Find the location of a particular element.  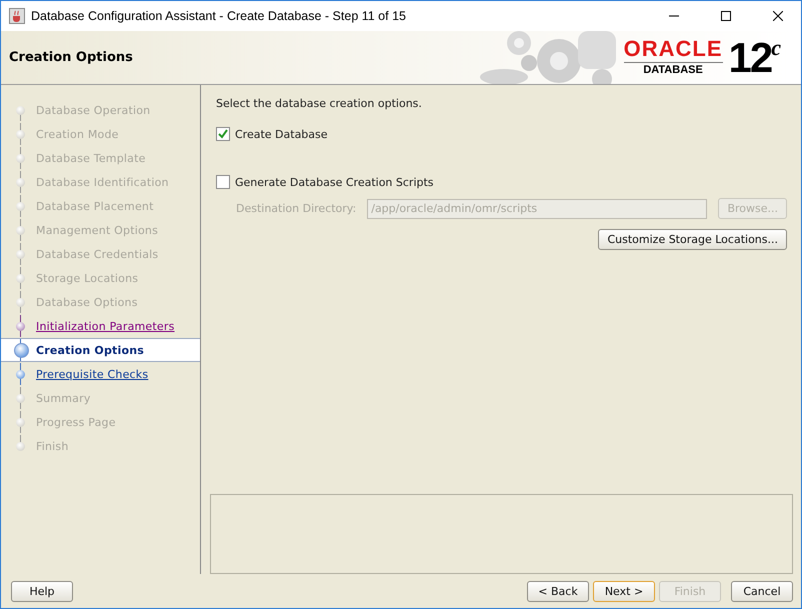

wizard-button: Cancel is located at coordinates (762, 591).